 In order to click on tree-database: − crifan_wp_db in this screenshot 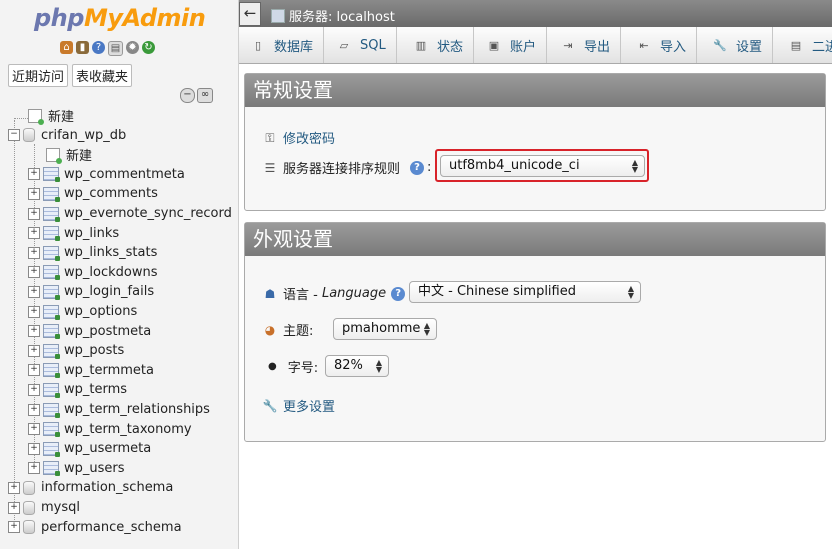, I will do `click(67, 135)`.